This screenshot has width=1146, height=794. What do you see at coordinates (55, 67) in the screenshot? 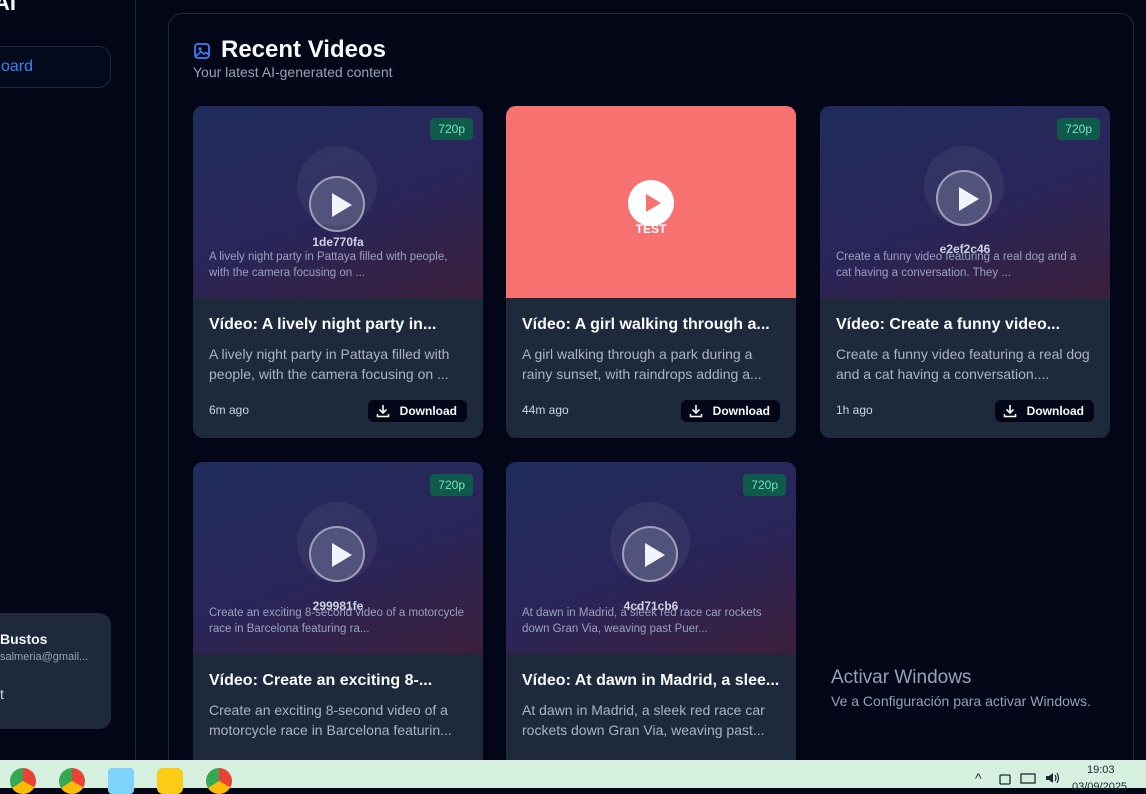
I see `sidebar-item-dashboard: oard` at bounding box center [55, 67].